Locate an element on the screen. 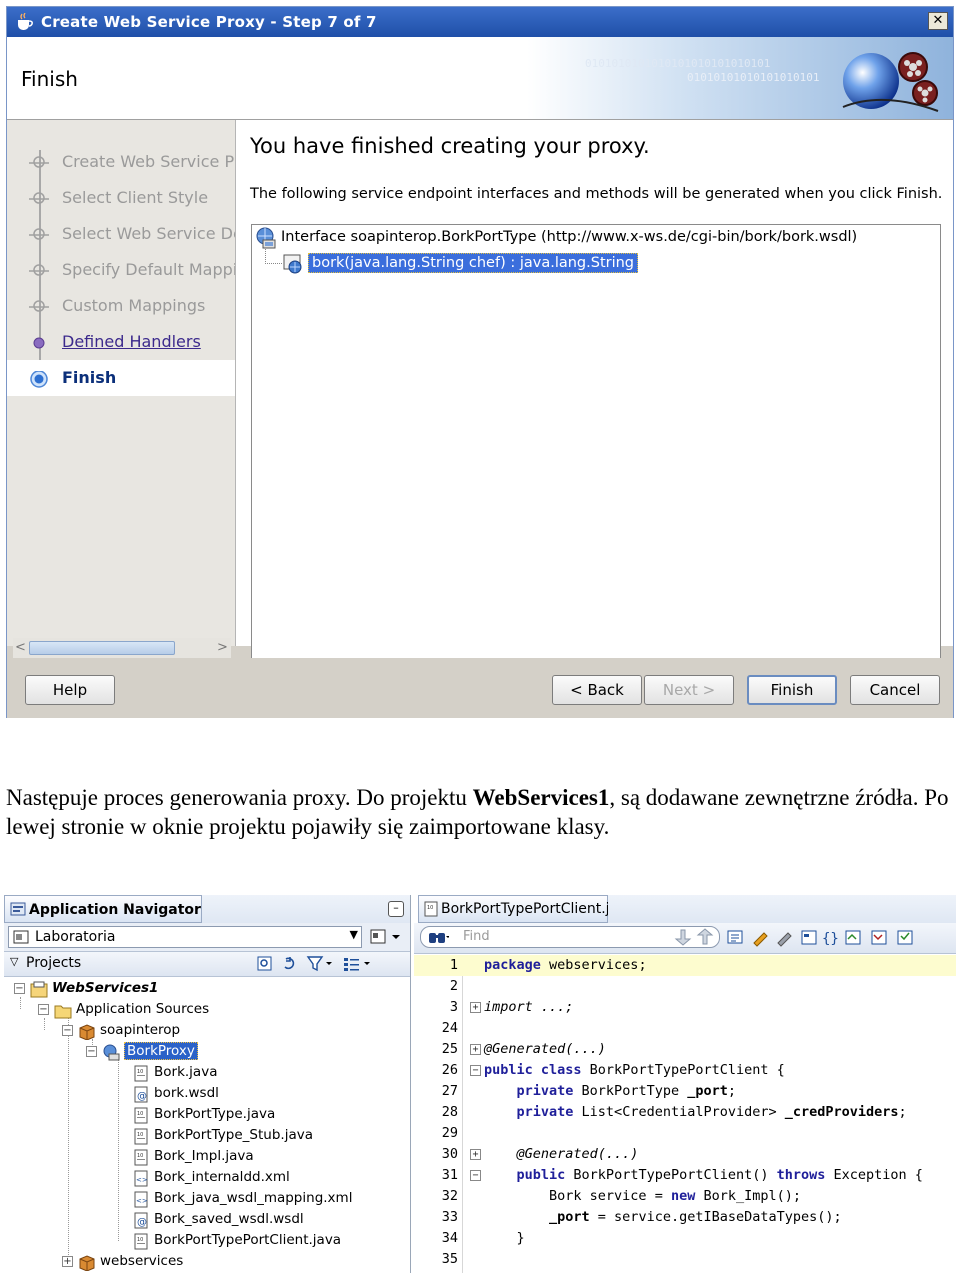 The height and width of the screenshot is (1274, 960). help-button: Help is located at coordinates (70, 690).